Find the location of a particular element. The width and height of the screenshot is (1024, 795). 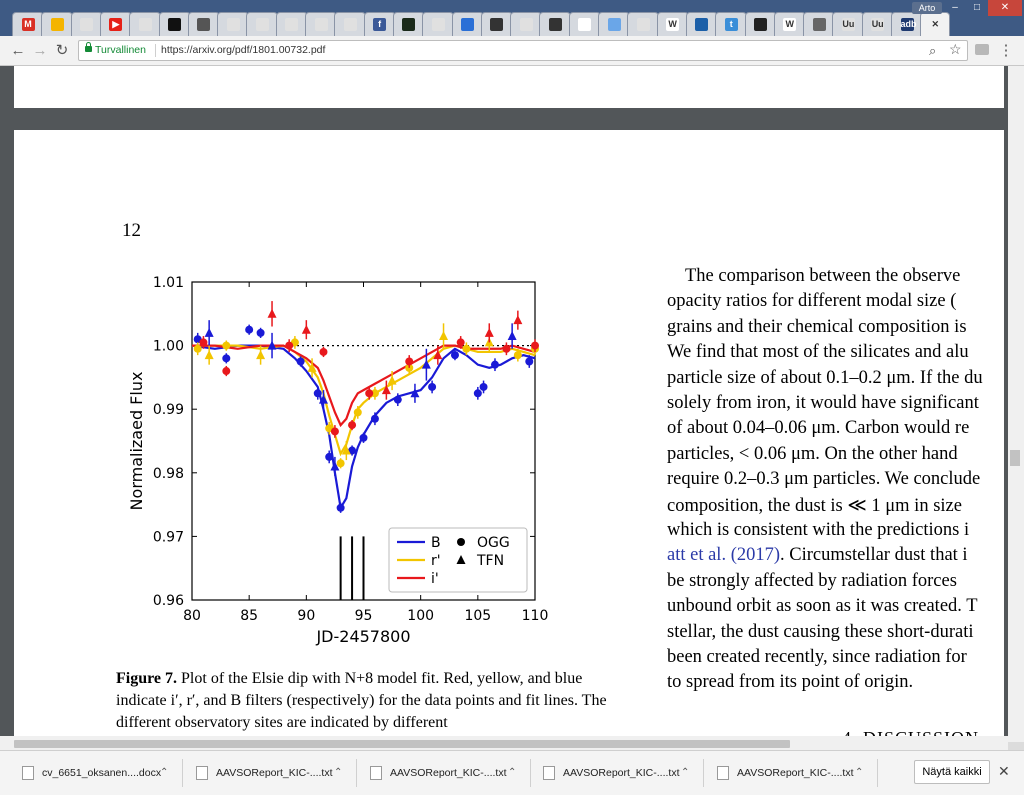

menu-button: ⋮ is located at coordinates (1006, 51).